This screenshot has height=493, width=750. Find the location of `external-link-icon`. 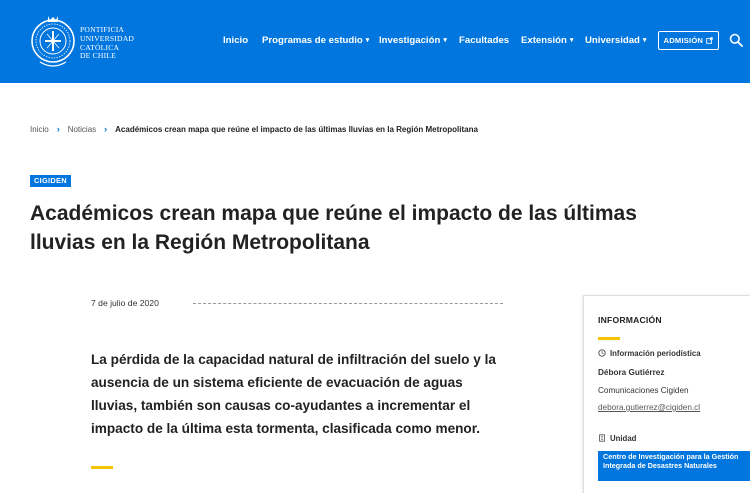

external-link-icon is located at coordinates (710, 40).